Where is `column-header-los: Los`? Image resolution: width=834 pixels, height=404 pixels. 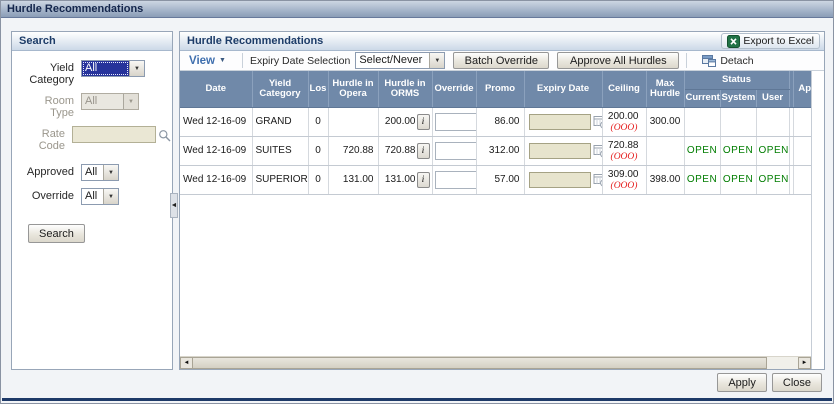 column-header-los: Los is located at coordinates (318, 89).